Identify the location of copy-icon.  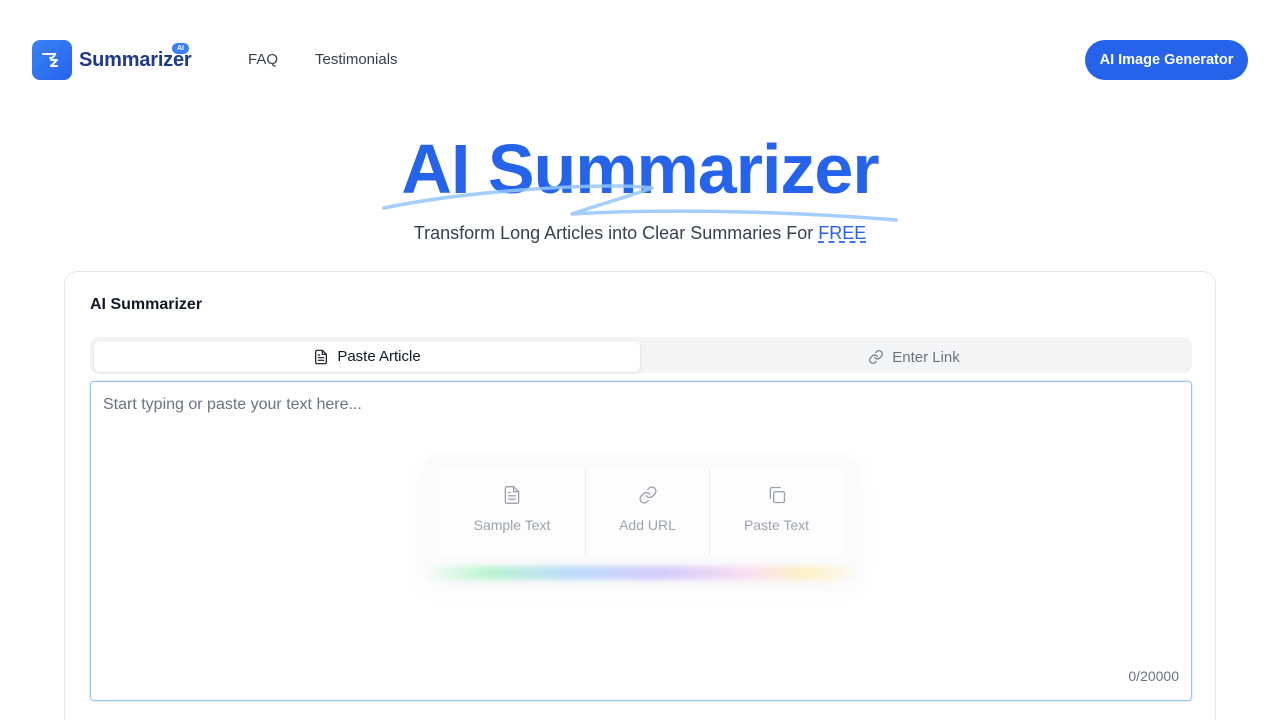
(777, 495).